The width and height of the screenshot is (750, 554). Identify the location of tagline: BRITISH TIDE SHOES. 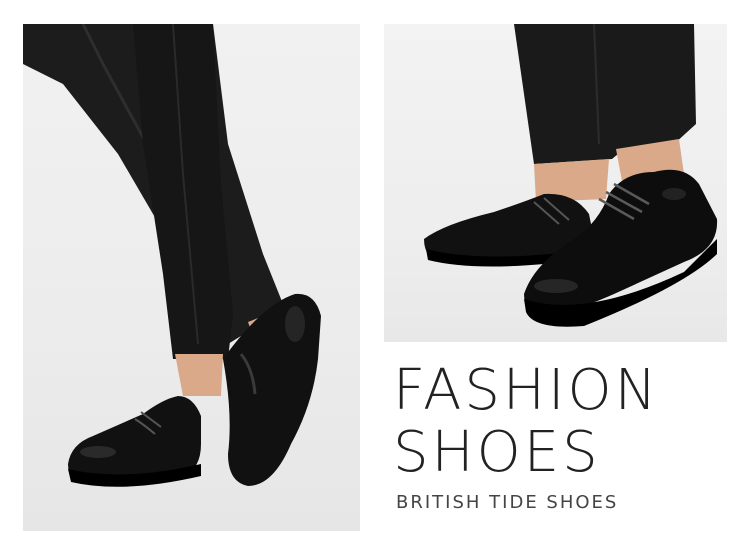
(507, 502).